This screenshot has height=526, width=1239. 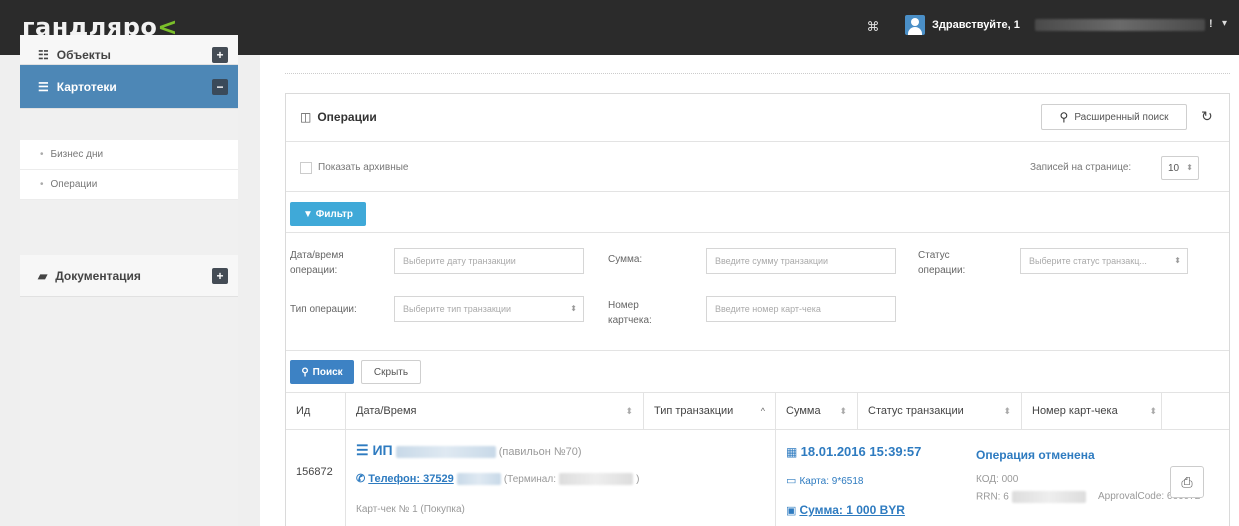 I want to click on sidebar-item-documentation: ▰ Документация +, so click(x=129, y=276).